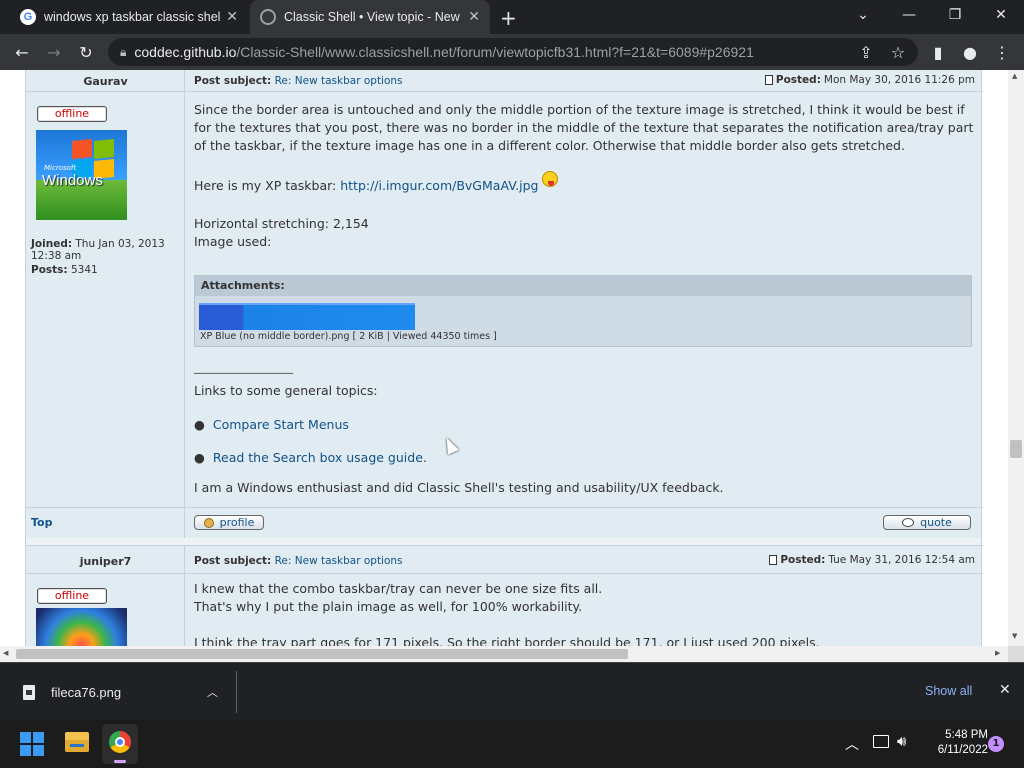  I want to click on file-icon, so click(29, 692).